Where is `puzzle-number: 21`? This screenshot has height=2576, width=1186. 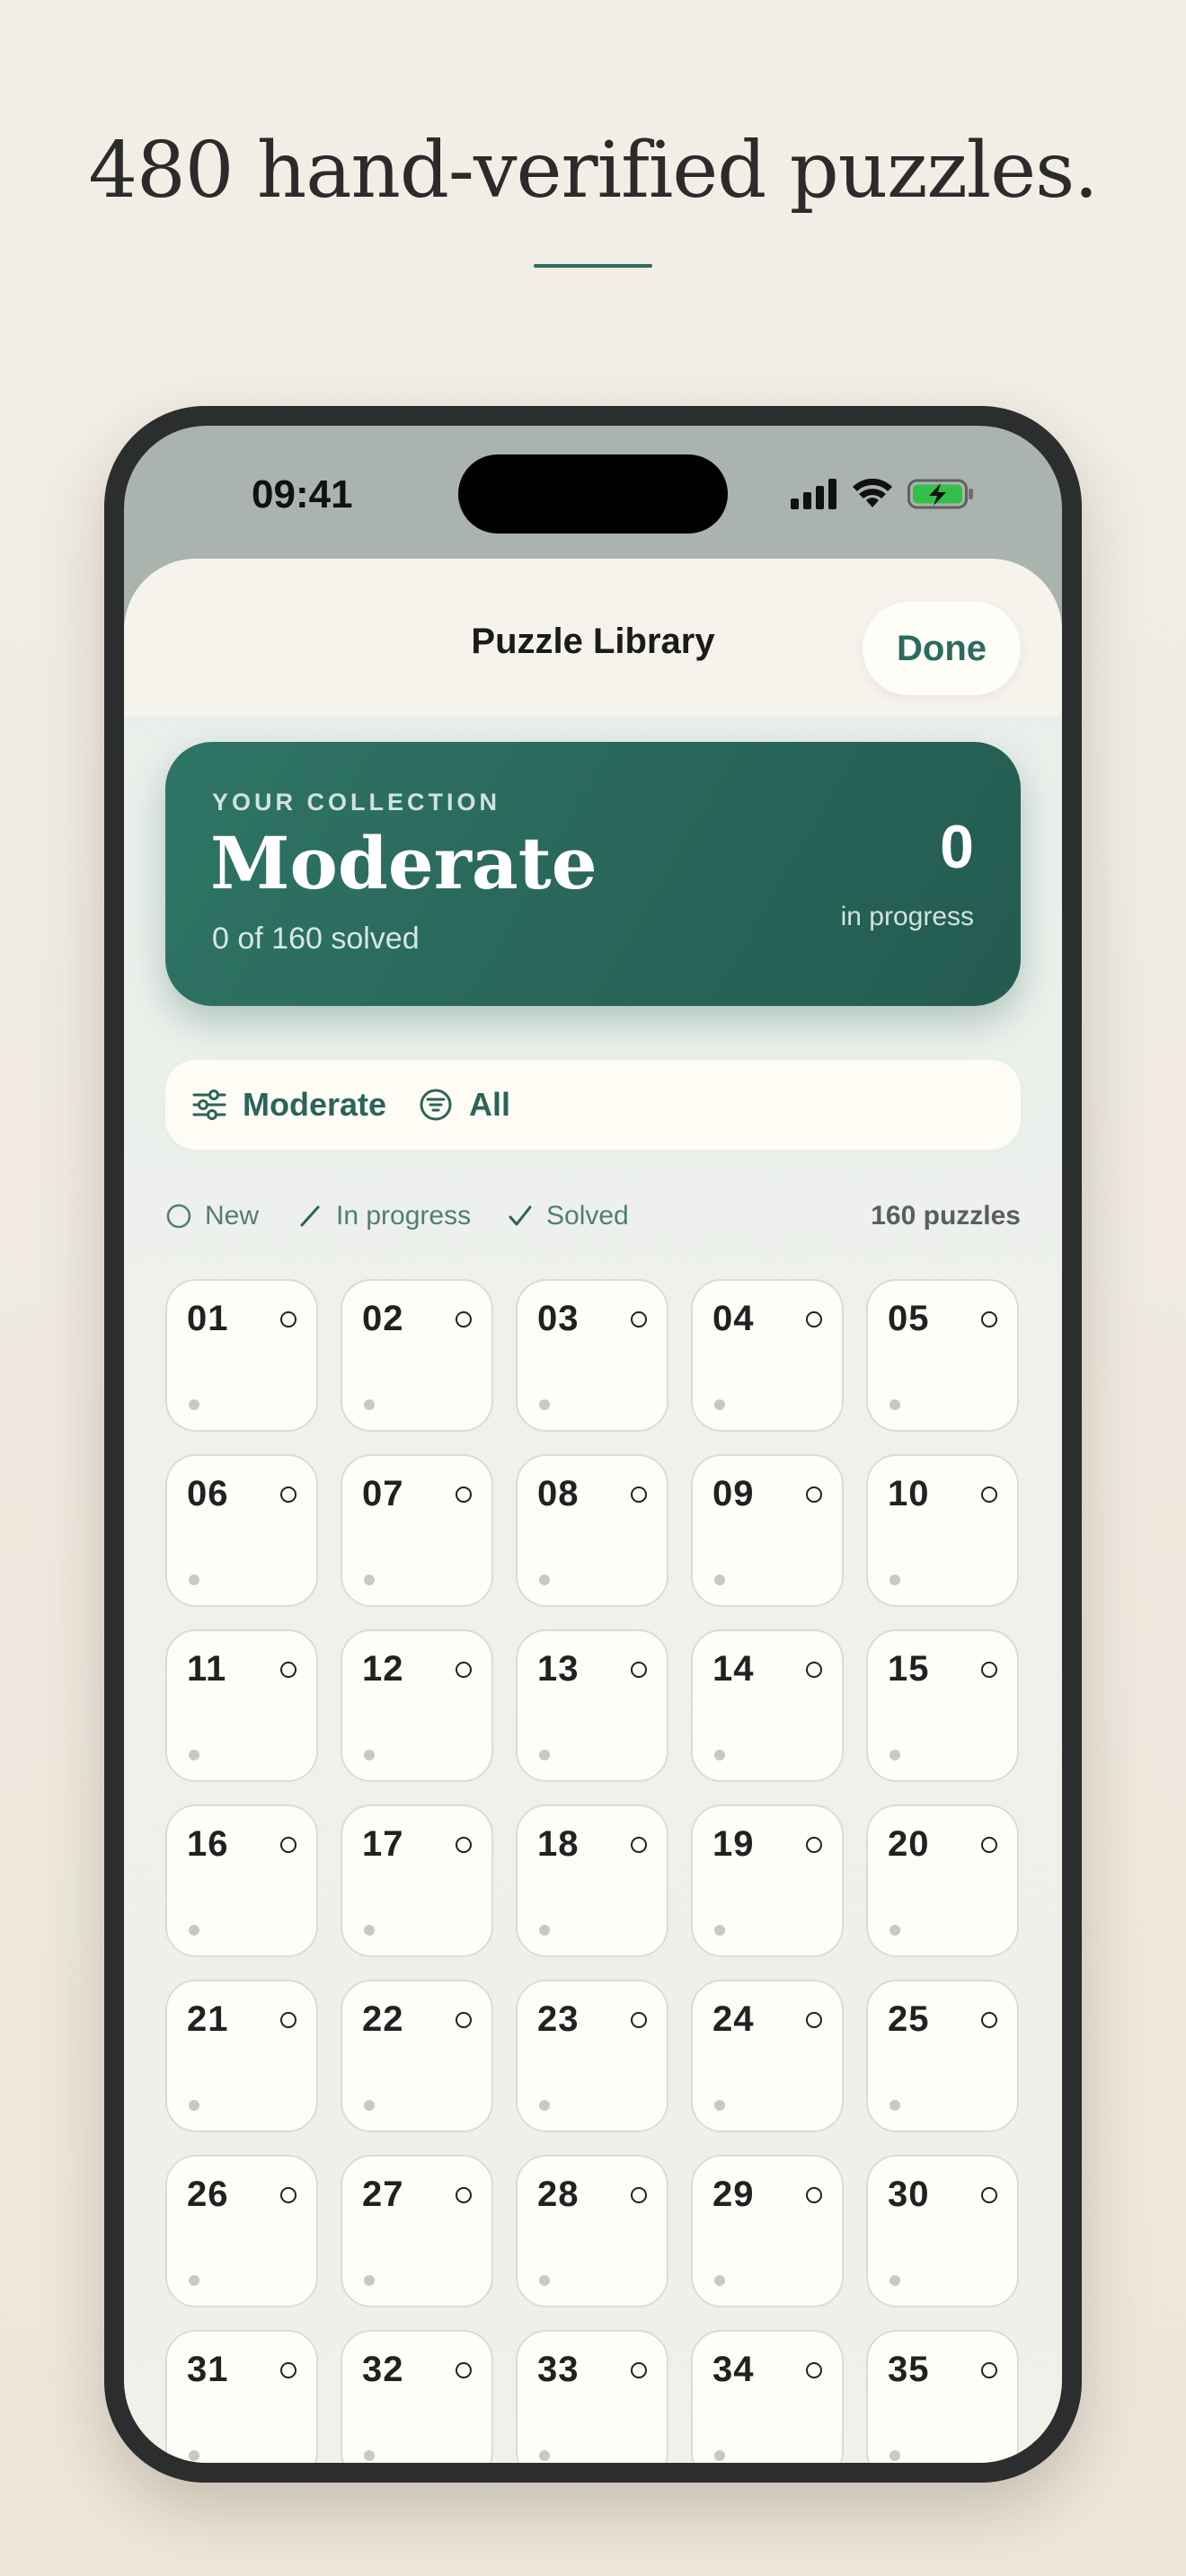
puzzle-number: 21 is located at coordinates (208, 2019).